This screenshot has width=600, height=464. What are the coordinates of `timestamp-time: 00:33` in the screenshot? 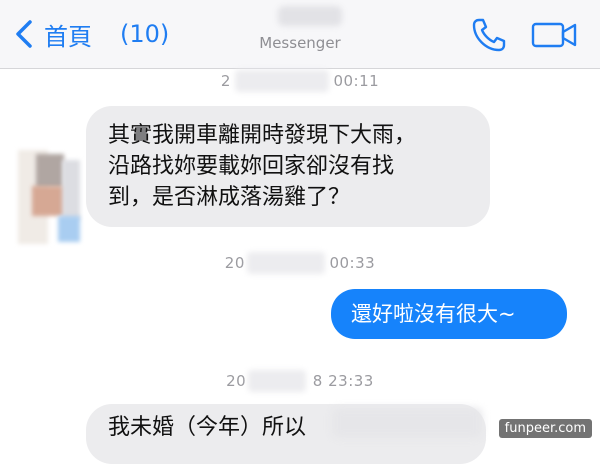 It's located at (352, 263).